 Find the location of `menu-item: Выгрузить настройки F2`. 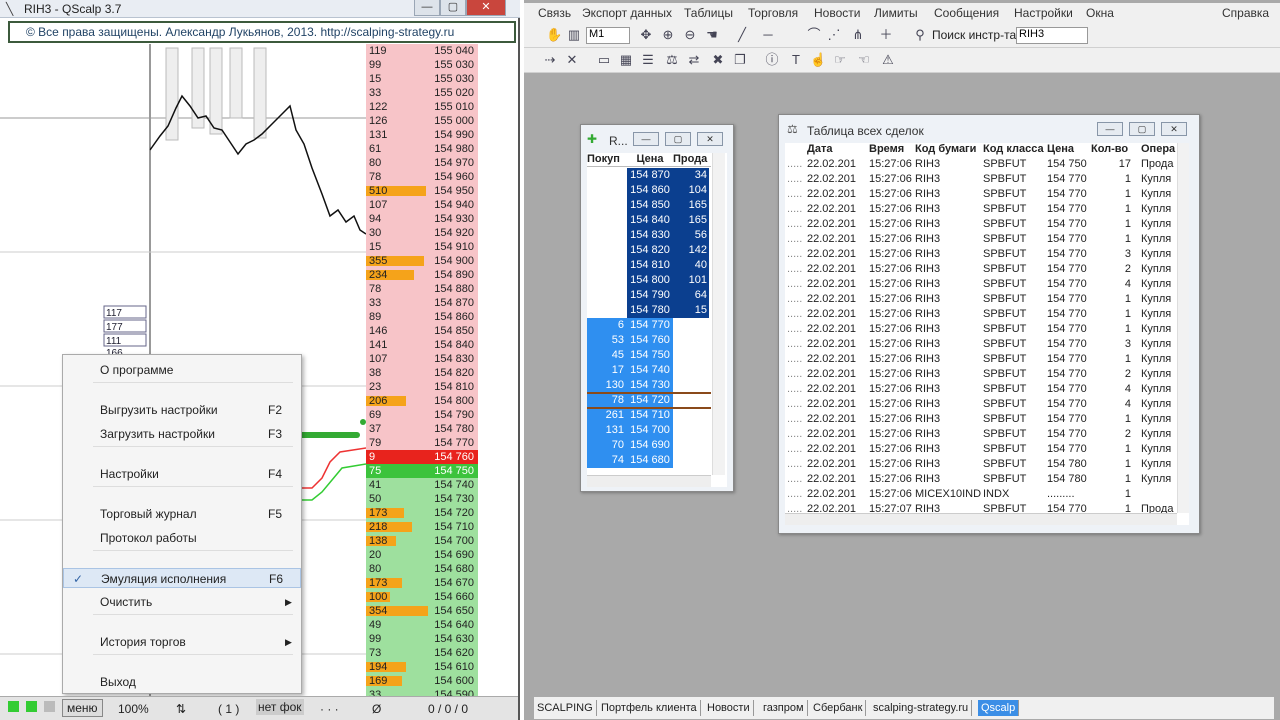

menu-item: Выгрузить настройки F2 is located at coordinates (182, 410).